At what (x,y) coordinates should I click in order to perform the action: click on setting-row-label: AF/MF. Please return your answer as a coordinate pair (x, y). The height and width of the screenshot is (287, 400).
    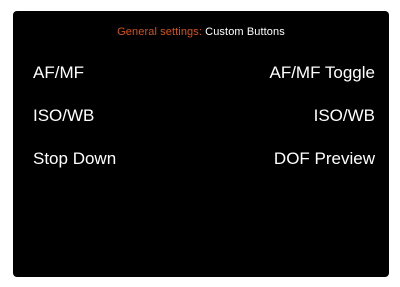
    Looking at the image, I should click on (58, 72).